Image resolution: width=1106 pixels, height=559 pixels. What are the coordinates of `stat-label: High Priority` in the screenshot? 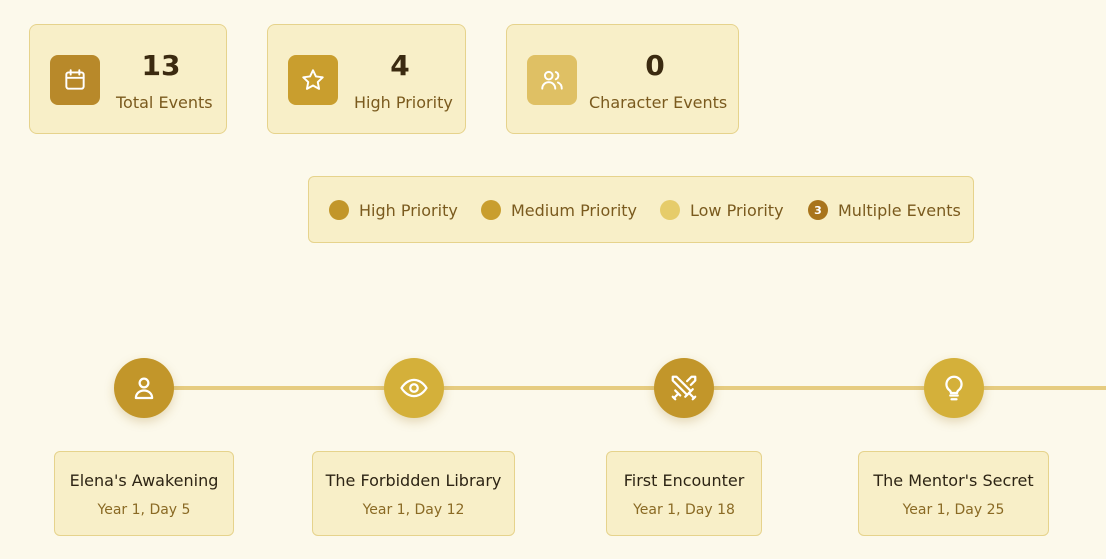 It's located at (403, 102).